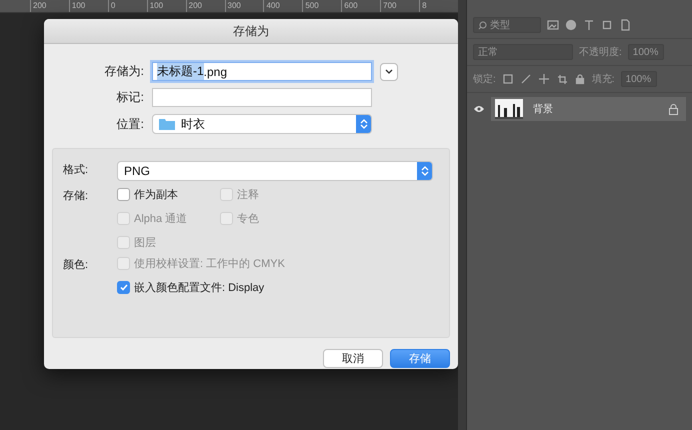 The height and width of the screenshot is (430, 692). I want to click on section-label: 存储:, so click(76, 196).